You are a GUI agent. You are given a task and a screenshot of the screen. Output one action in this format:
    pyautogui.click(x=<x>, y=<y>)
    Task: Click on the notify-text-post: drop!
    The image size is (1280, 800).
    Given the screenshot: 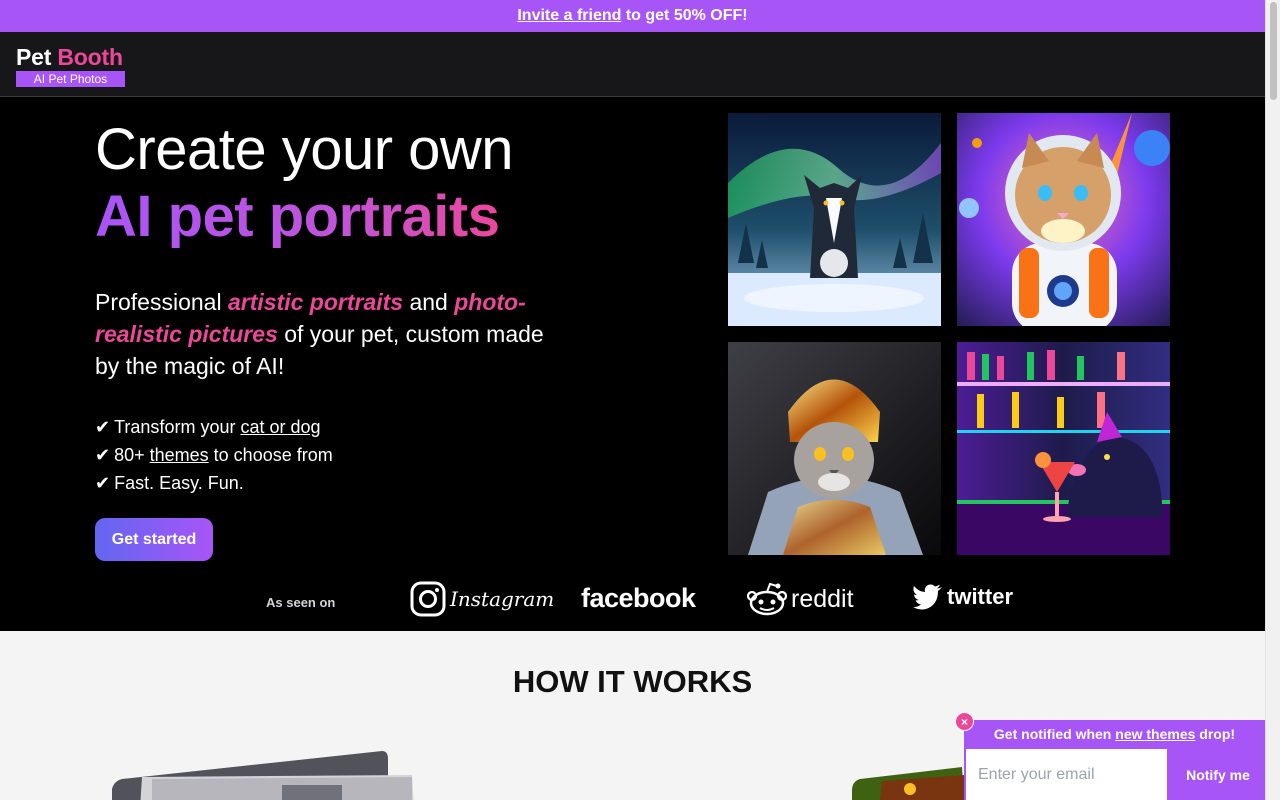 What is the action you would take?
    pyautogui.click(x=1215, y=734)
    